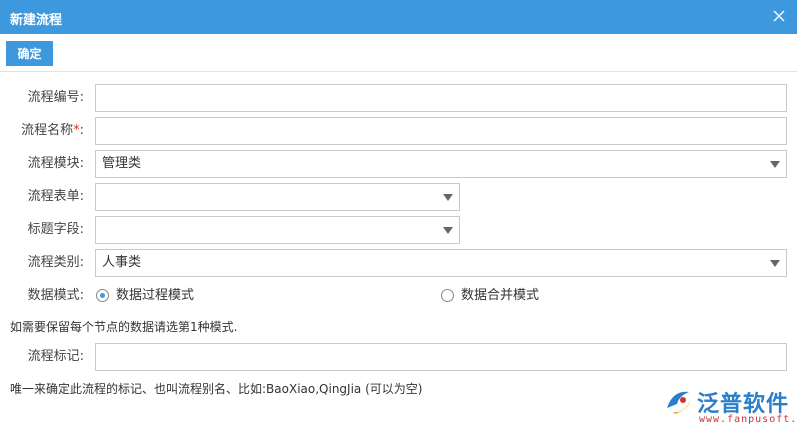  Describe the element at coordinates (122, 163) in the screenshot. I see `process-module-value: 管理类` at that location.